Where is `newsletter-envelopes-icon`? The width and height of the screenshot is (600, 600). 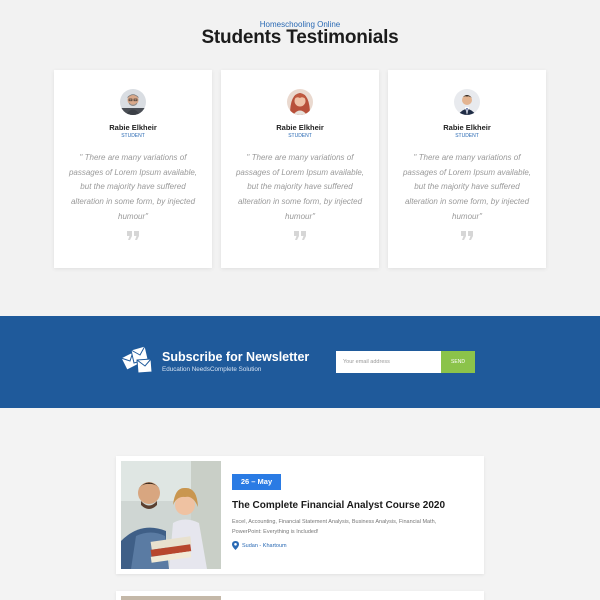
newsletter-envelopes-icon is located at coordinates (136, 359).